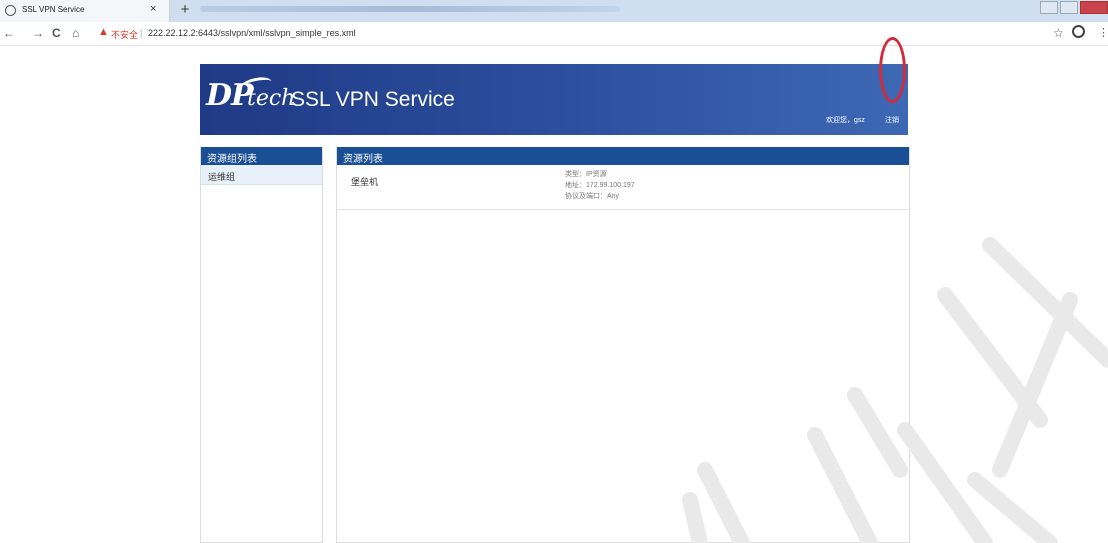 The image size is (1108, 543). What do you see at coordinates (845, 120) in the screenshot?
I see `welcome-text: 欢迎您，gsz` at bounding box center [845, 120].